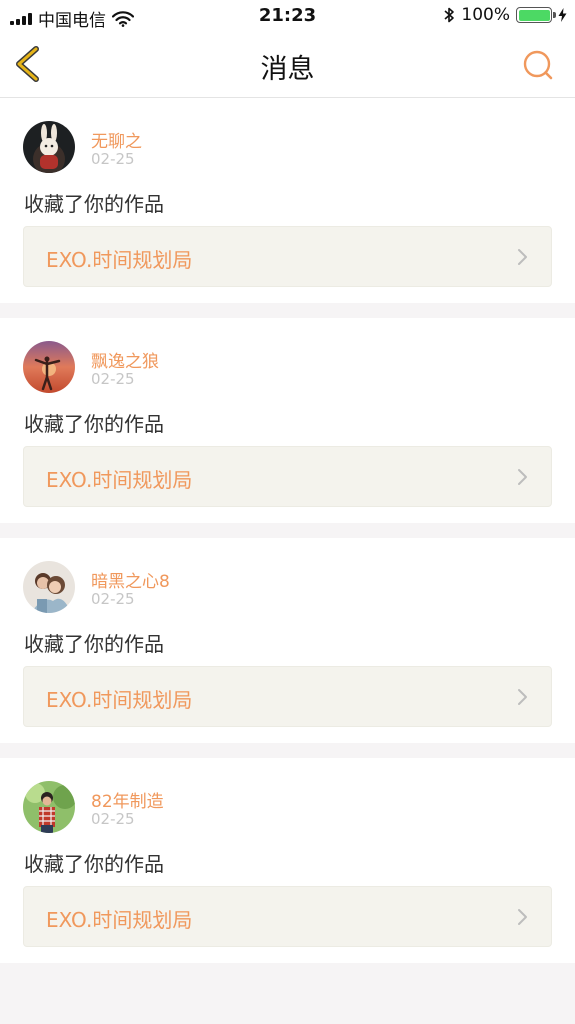 The width and height of the screenshot is (575, 1024). I want to click on status-right: 100%, so click(505, 15).